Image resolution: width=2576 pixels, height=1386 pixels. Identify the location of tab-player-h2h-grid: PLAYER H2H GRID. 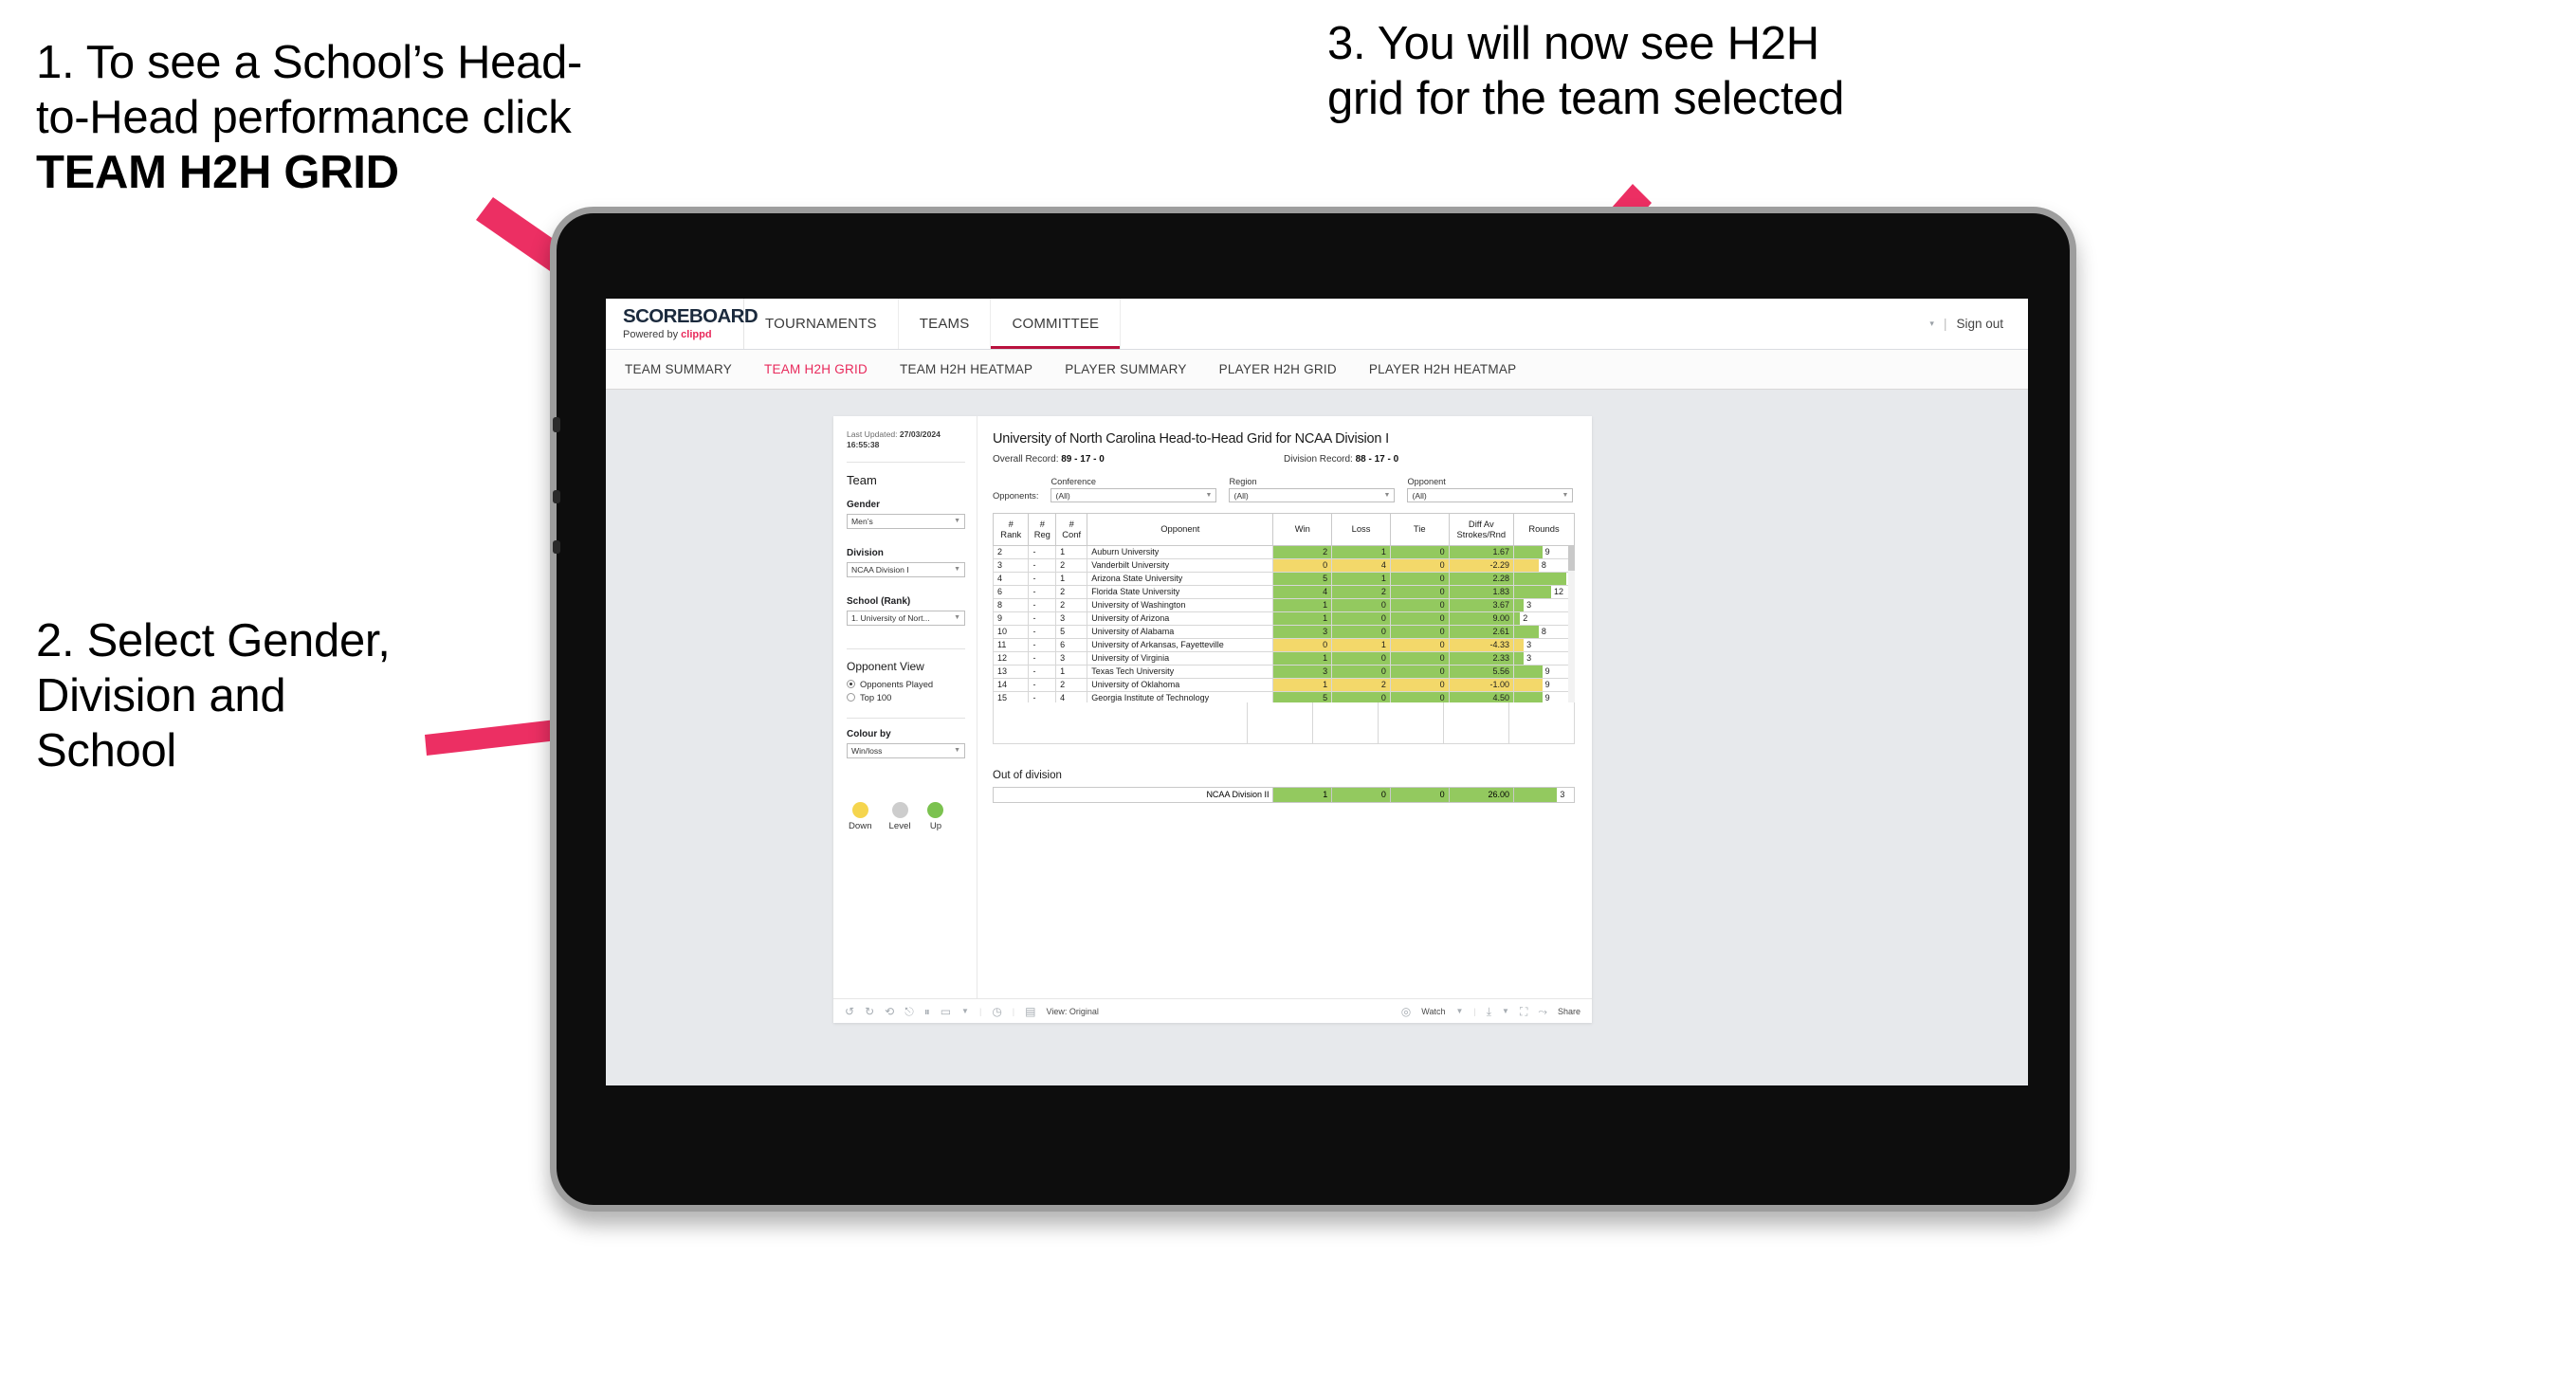
(1278, 369).